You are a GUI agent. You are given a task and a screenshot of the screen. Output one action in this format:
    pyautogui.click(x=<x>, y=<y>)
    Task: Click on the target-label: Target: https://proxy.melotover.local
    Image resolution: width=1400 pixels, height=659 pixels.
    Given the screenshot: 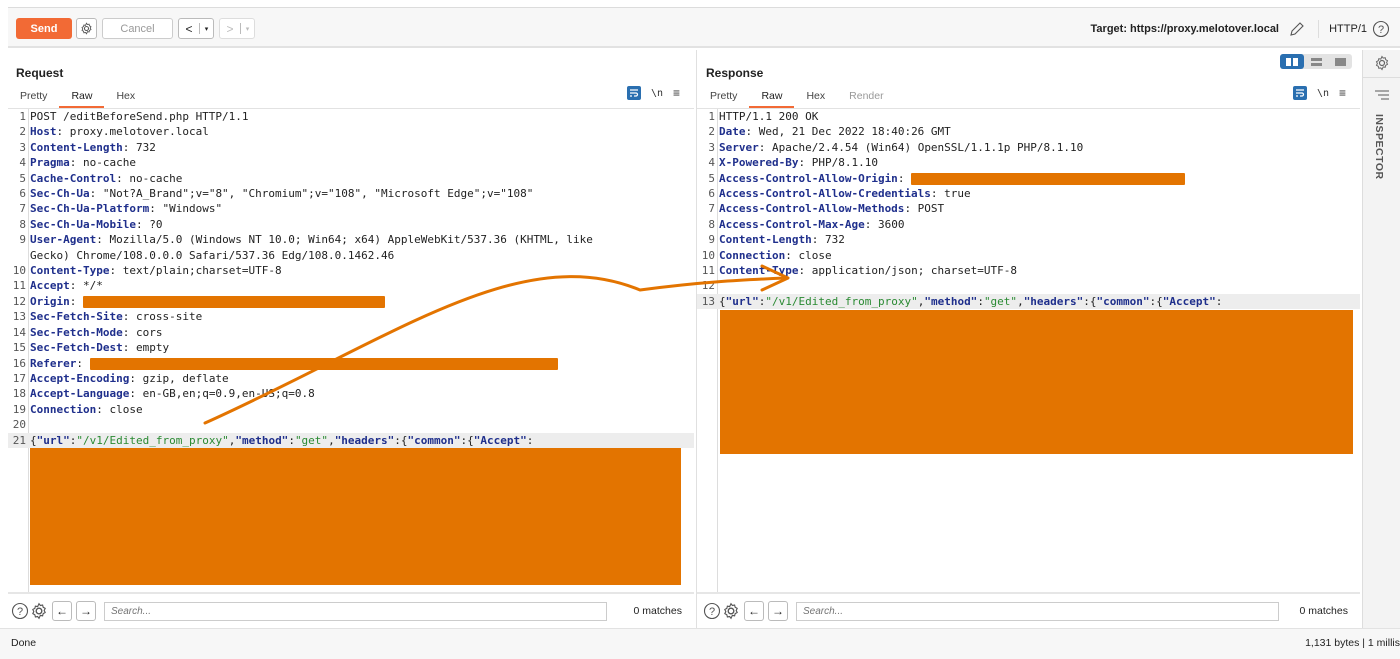 What is the action you would take?
    pyautogui.click(x=1184, y=29)
    